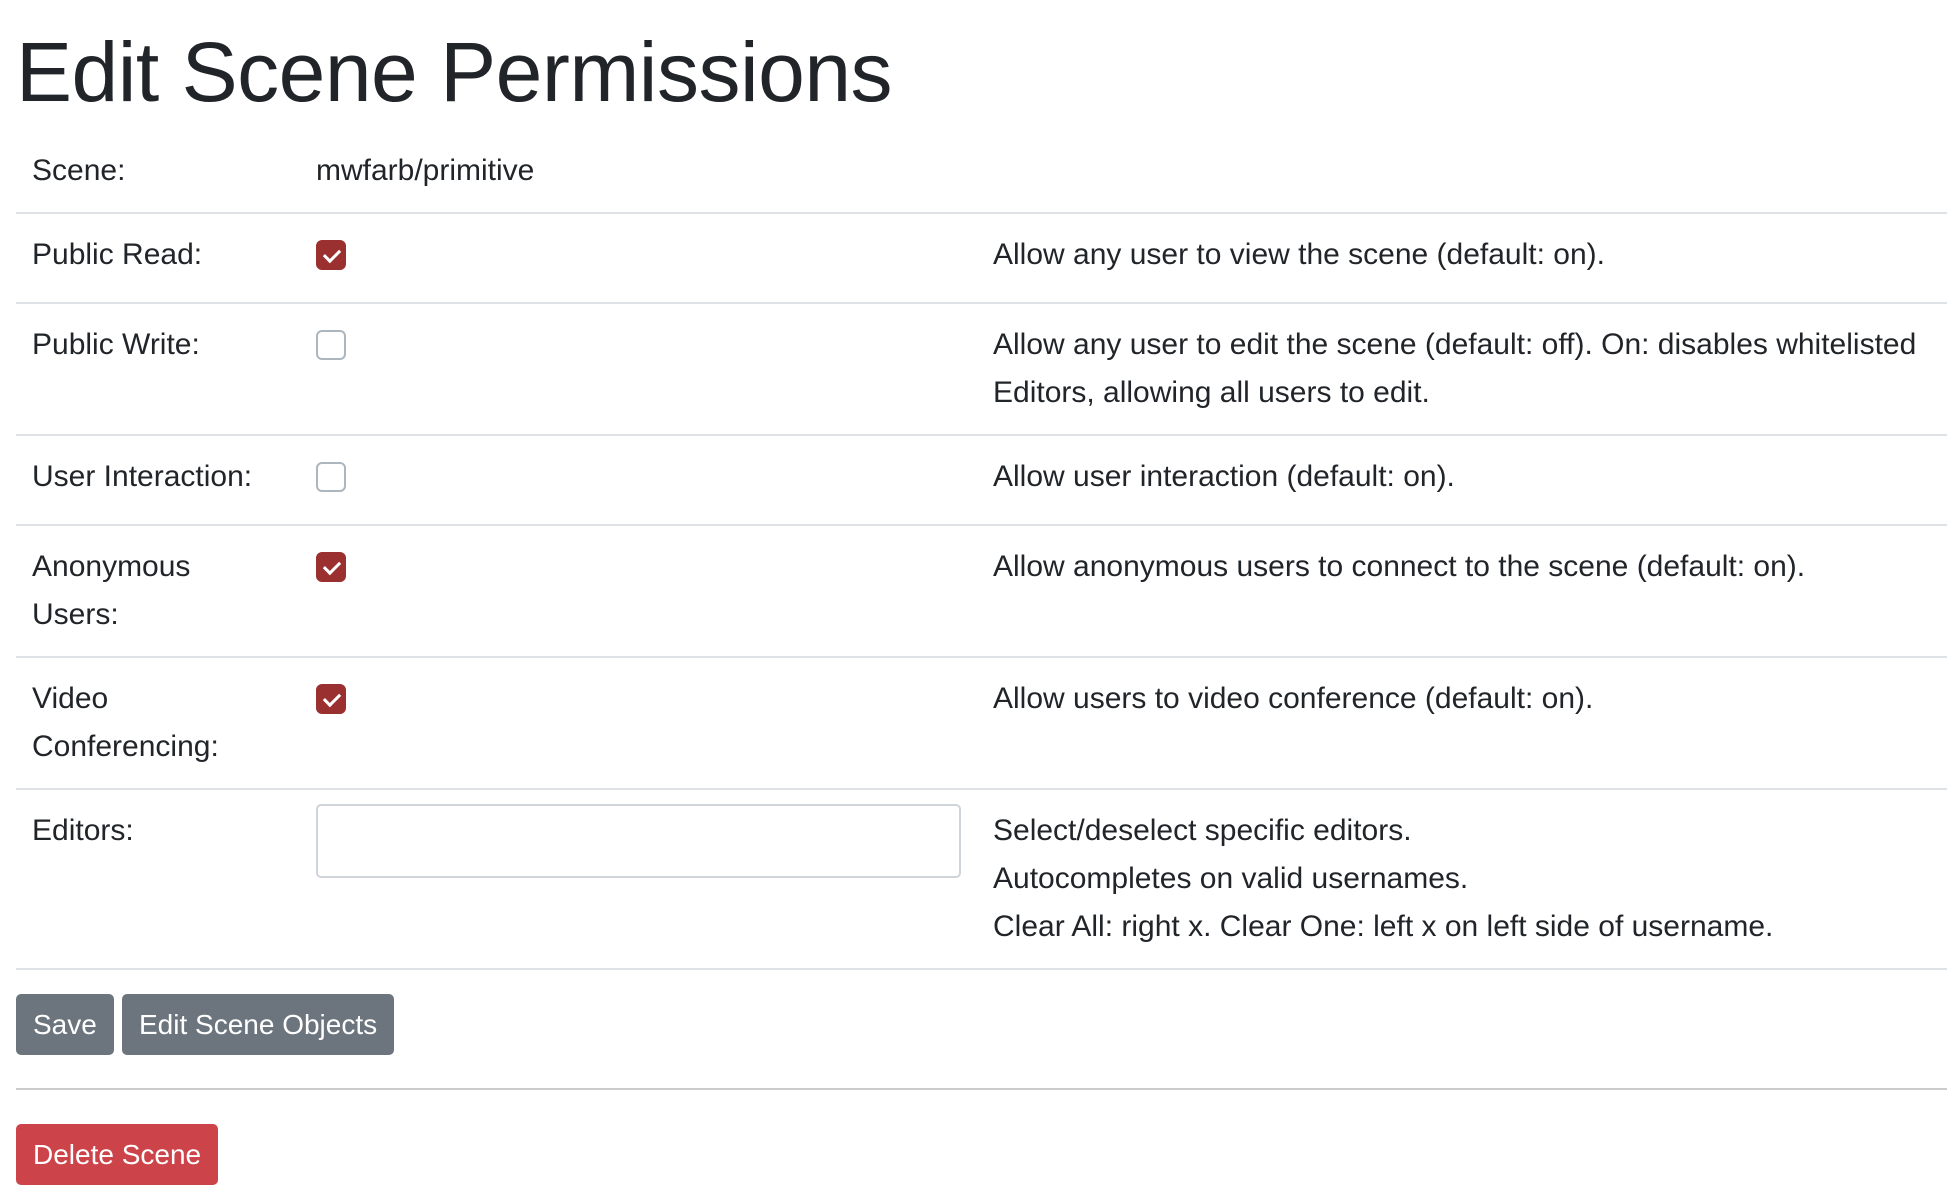 Image resolution: width=1952 pixels, height=1202 pixels. I want to click on video-conferencing-label: Video Conferencing:, so click(158, 722).